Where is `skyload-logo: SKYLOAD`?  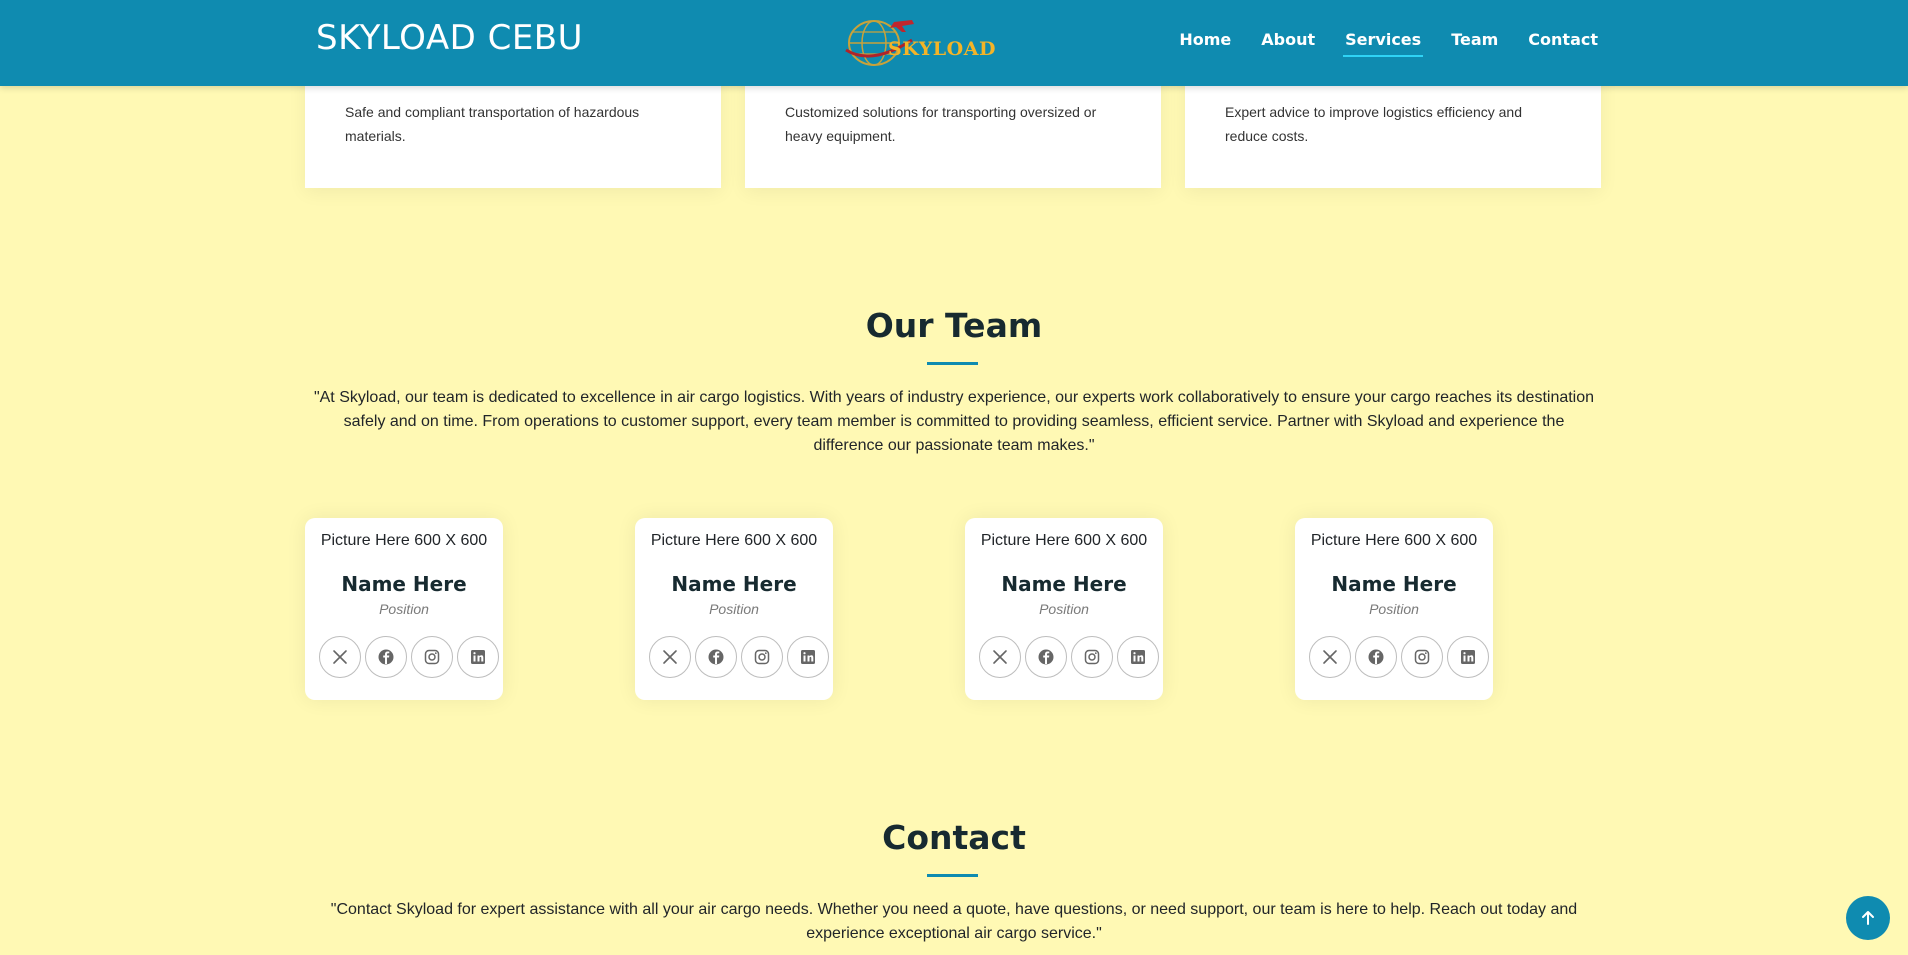
skyload-logo: SKYLOAD is located at coordinates (918, 42).